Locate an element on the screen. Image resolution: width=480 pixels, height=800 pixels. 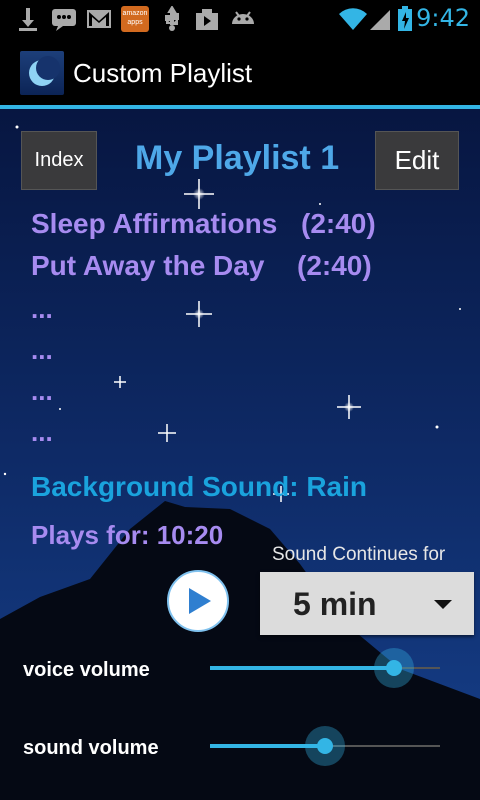
status-bar: amazon apps 9:42 is located at coordinates (240, 19).